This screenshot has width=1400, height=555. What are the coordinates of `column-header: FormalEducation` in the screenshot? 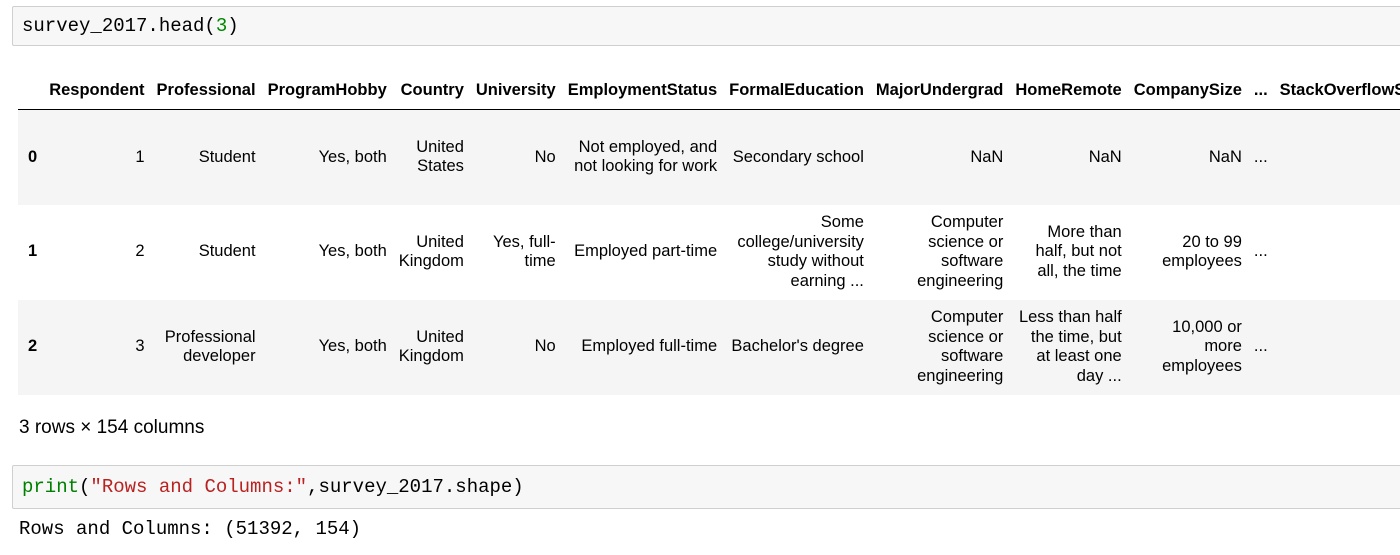 It's located at (796, 91).